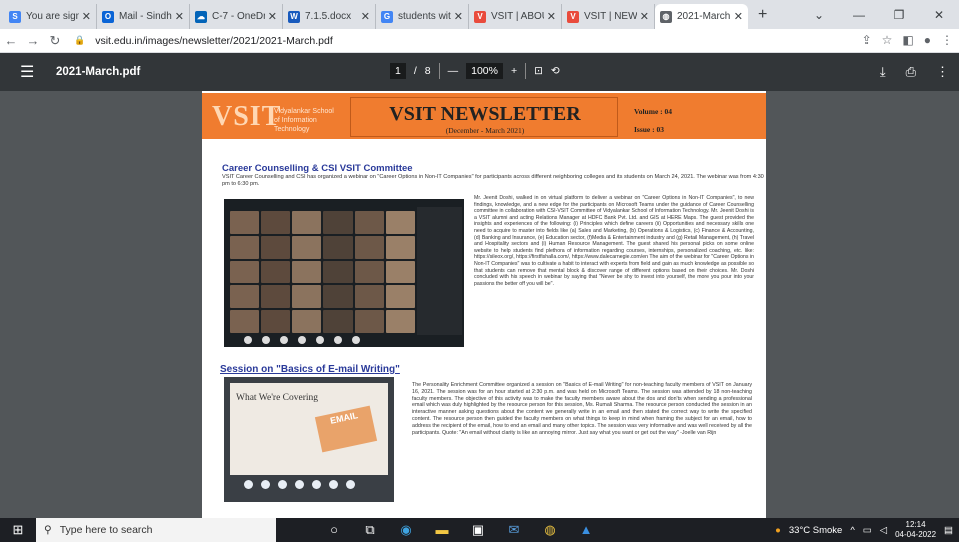 Image resolution: width=959 pixels, height=542 pixels. I want to click on fit-page-icon: ⊡, so click(538, 71).